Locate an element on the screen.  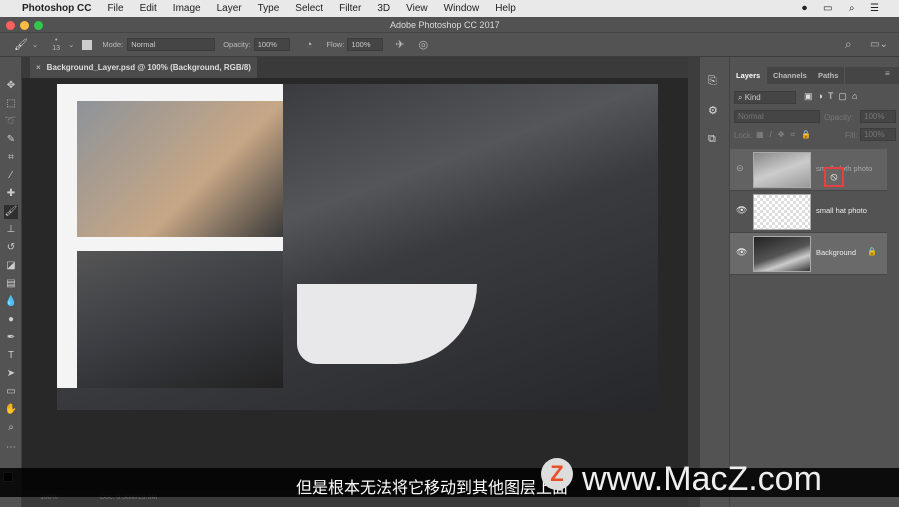
menu-window: Window is located at coordinates (462, 8).